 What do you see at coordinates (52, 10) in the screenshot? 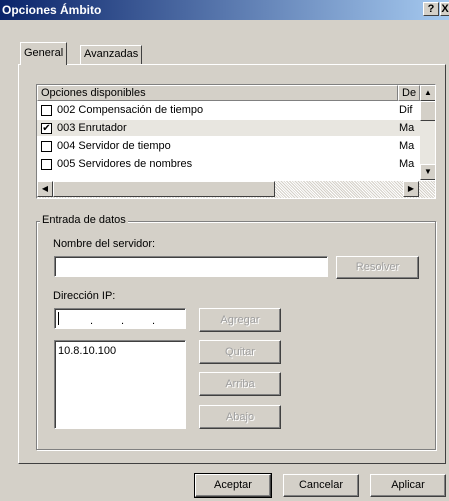
I see `window-title: Opciones Ámbito` at bounding box center [52, 10].